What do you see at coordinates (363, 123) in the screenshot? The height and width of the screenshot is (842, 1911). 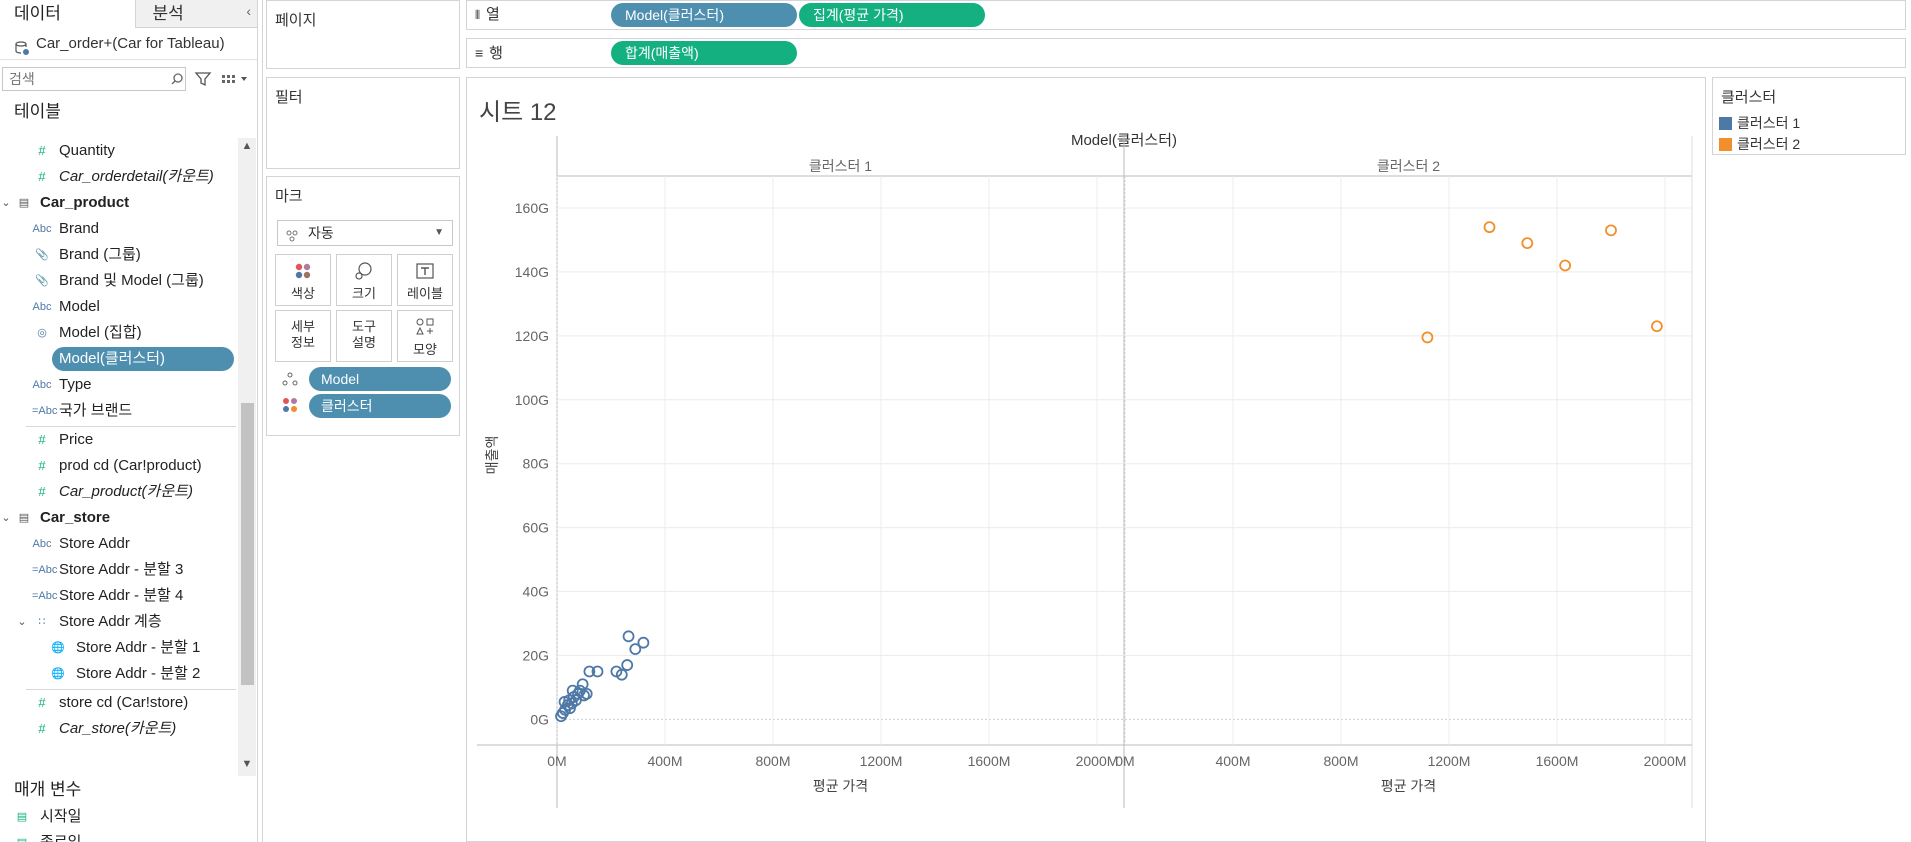 I see `filters-card: 필터` at bounding box center [363, 123].